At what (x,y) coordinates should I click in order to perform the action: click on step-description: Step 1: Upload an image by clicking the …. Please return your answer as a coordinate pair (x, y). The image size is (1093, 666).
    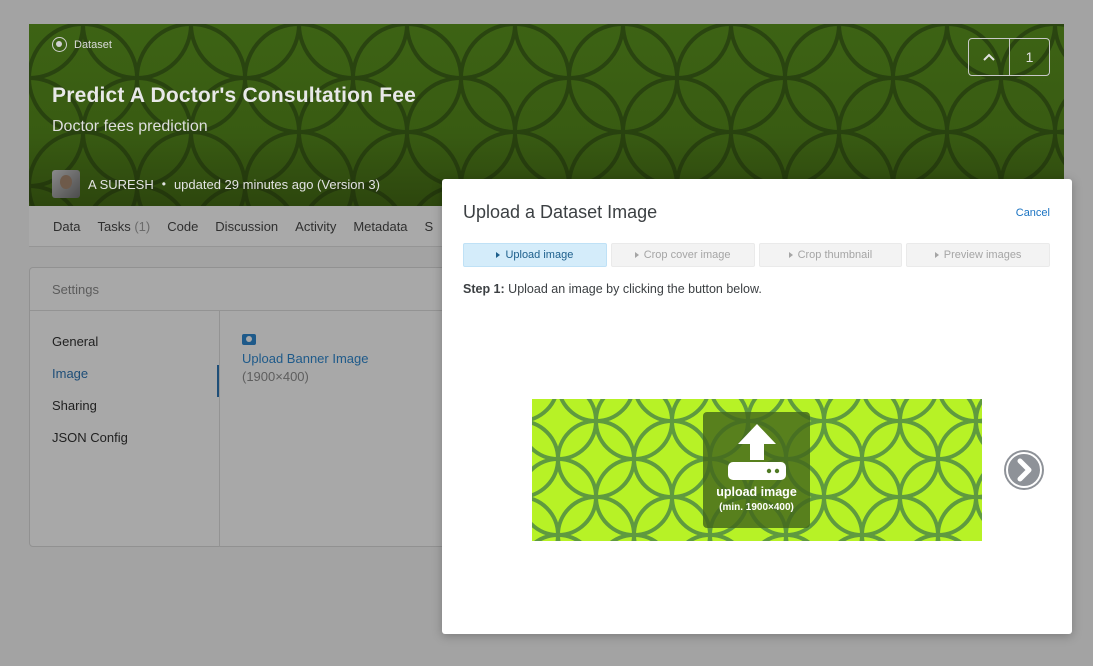
    Looking at the image, I should click on (612, 289).